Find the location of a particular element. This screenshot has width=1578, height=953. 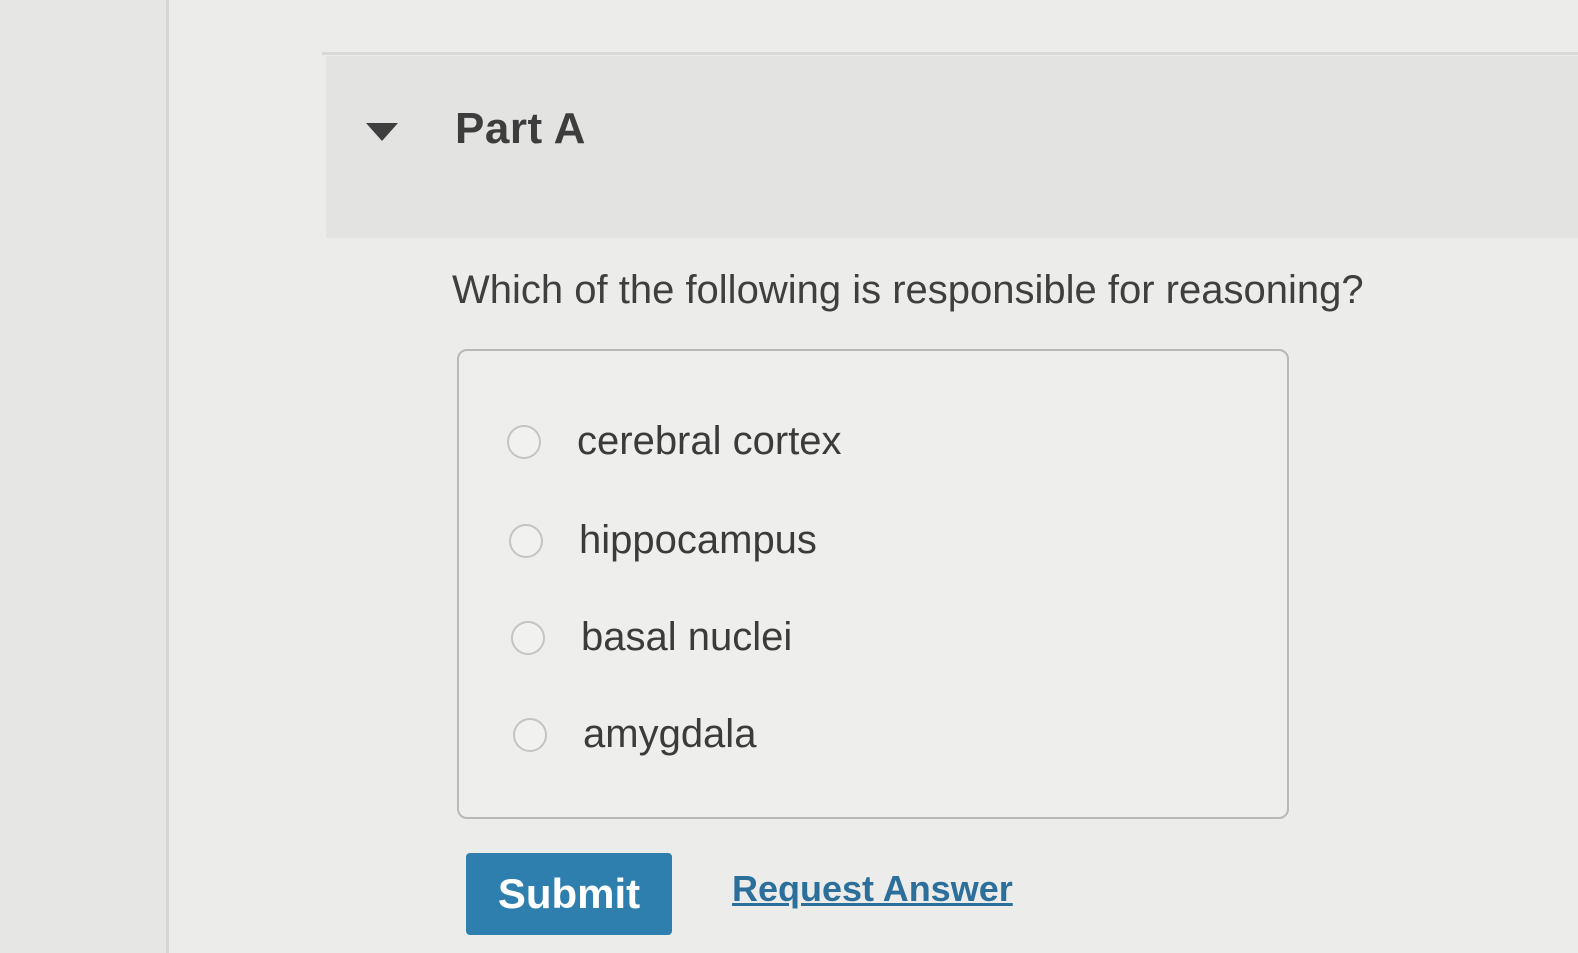

option-basal-nuclei: basal nuclei is located at coordinates (651, 637).